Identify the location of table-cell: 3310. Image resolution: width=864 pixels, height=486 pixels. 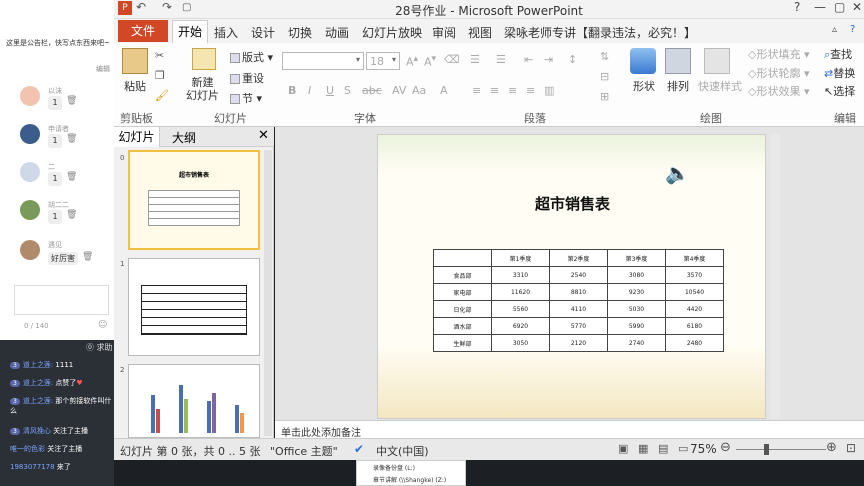
(520, 275).